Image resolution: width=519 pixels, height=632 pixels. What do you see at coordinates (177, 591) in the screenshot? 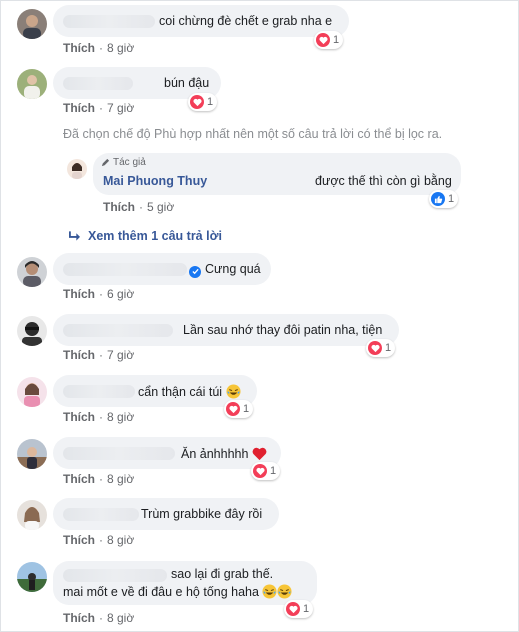
I see `comment-text-line2: mai mốt e về đi đâu e hộ tống haha` at bounding box center [177, 591].